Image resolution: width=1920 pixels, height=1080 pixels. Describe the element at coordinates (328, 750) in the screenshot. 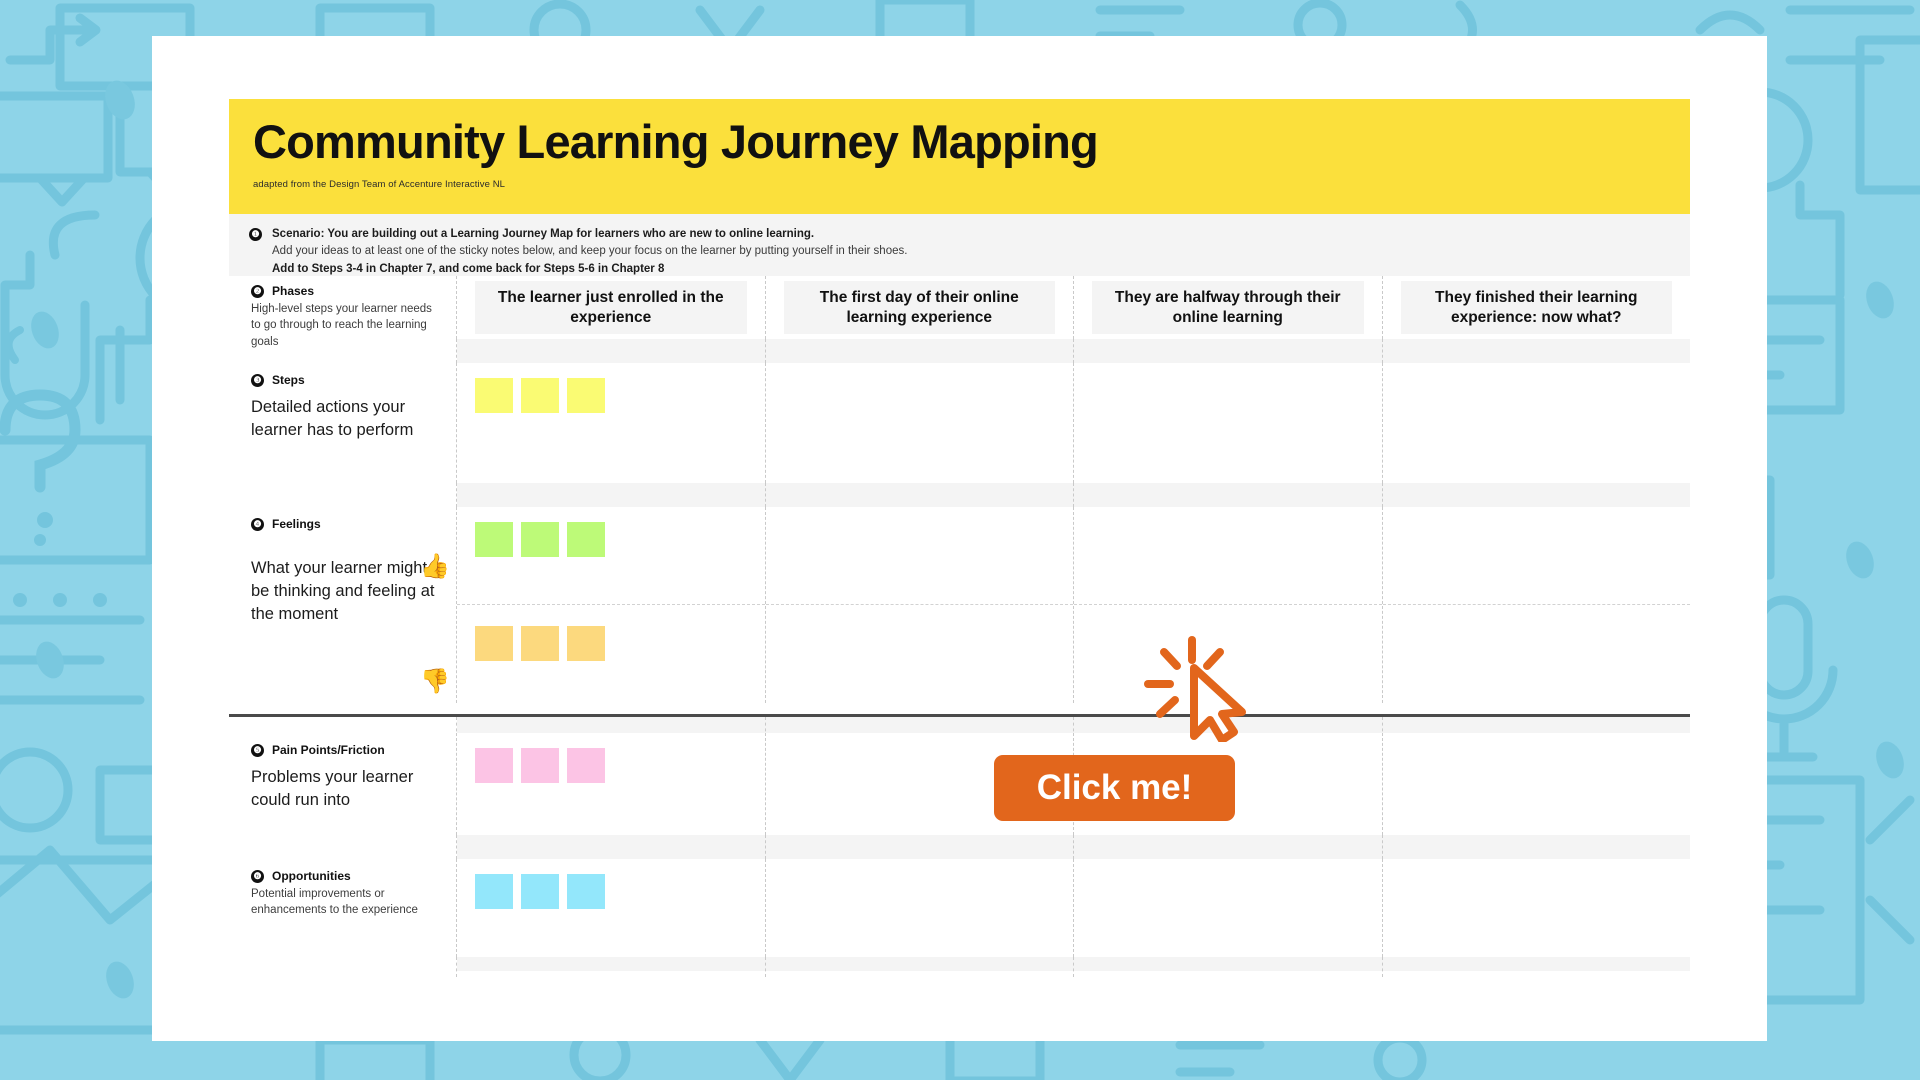

I see `pain-points-title: Pain Points/Friction` at that location.